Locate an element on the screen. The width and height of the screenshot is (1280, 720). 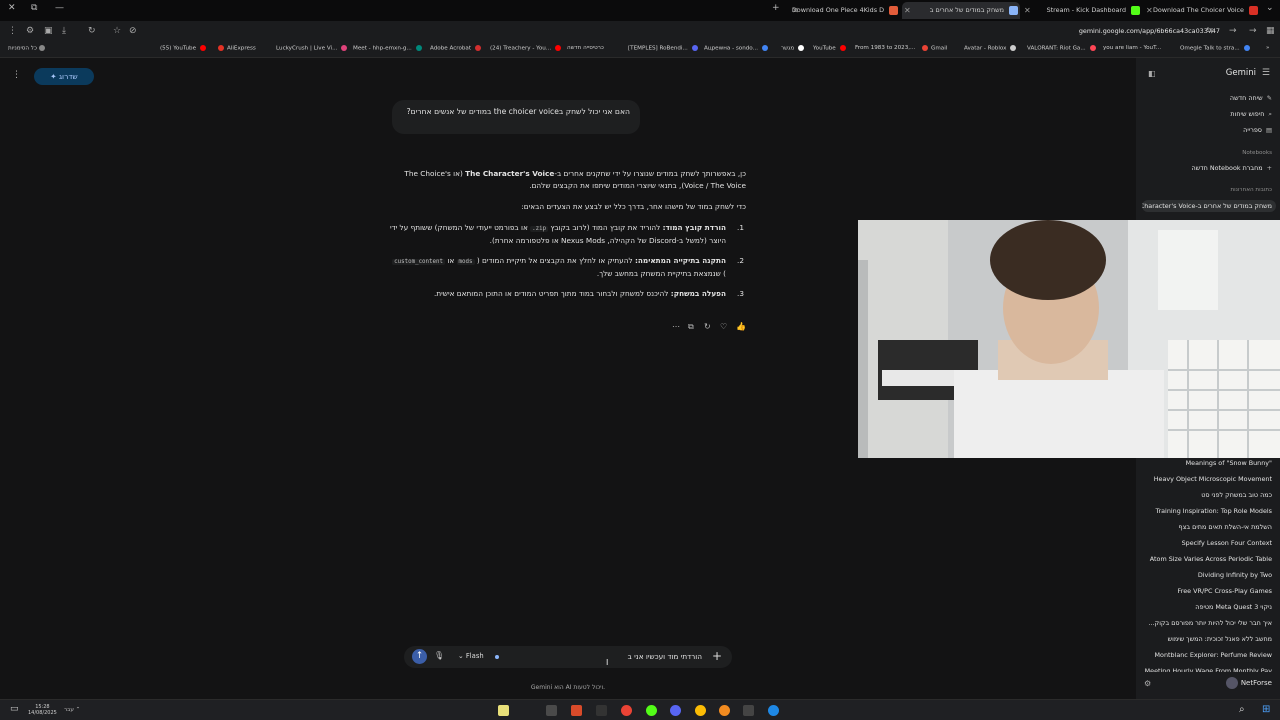
bookmark-item: AliExpress is located at coordinates (236, 48).